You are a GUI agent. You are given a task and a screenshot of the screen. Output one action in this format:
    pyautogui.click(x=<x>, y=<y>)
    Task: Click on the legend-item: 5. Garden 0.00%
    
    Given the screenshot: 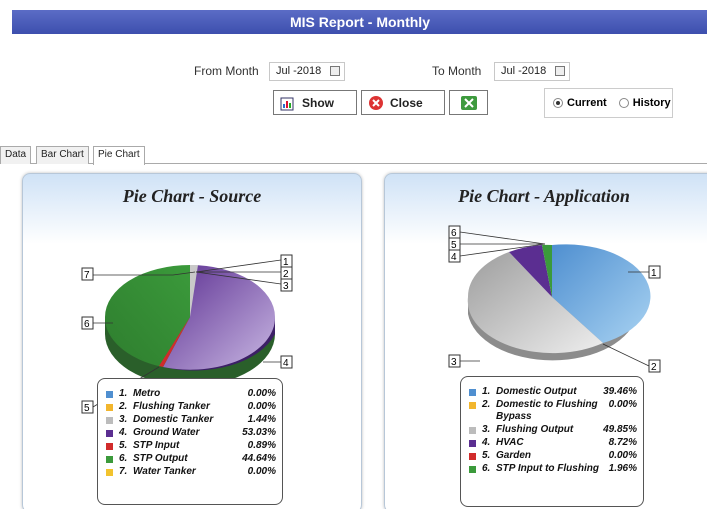 What is the action you would take?
    pyautogui.click(x=556, y=456)
    